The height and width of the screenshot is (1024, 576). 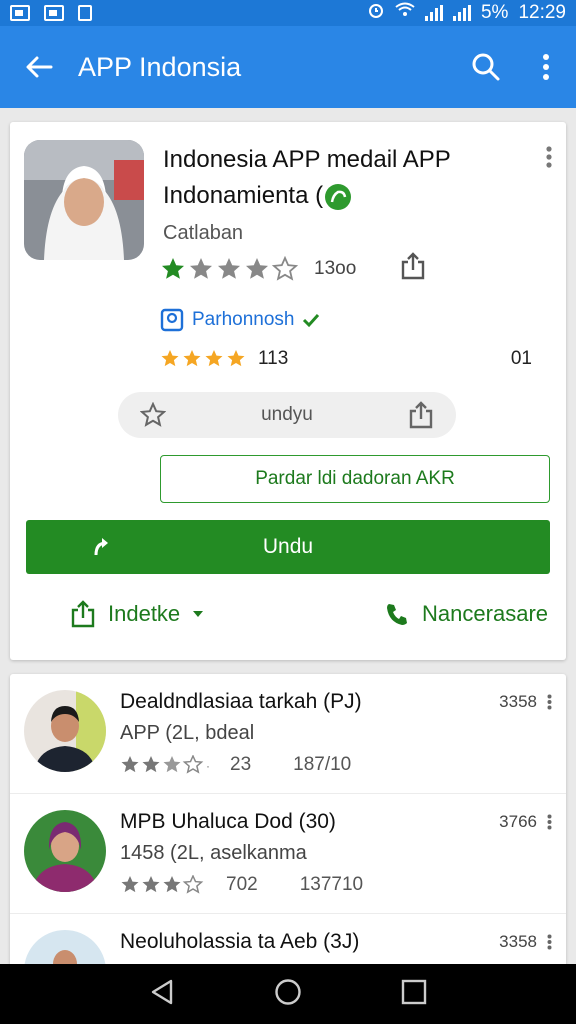 What do you see at coordinates (311, 320) in the screenshot?
I see `check-icon` at bounding box center [311, 320].